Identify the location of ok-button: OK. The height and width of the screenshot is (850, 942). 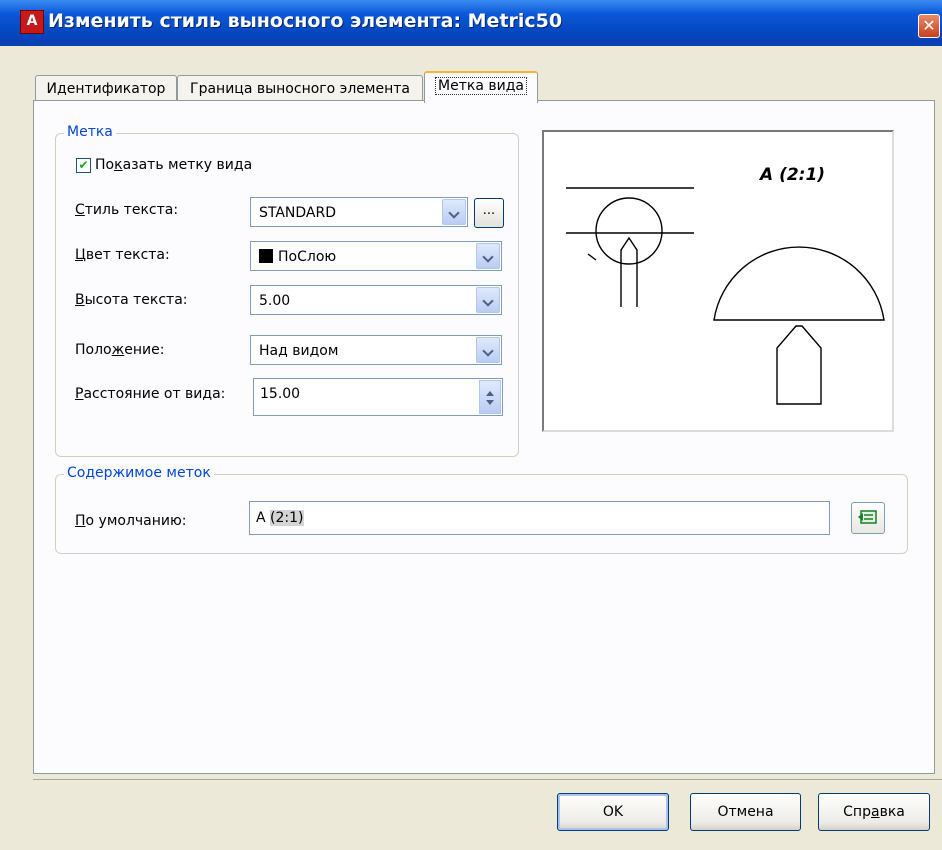
(613, 812).